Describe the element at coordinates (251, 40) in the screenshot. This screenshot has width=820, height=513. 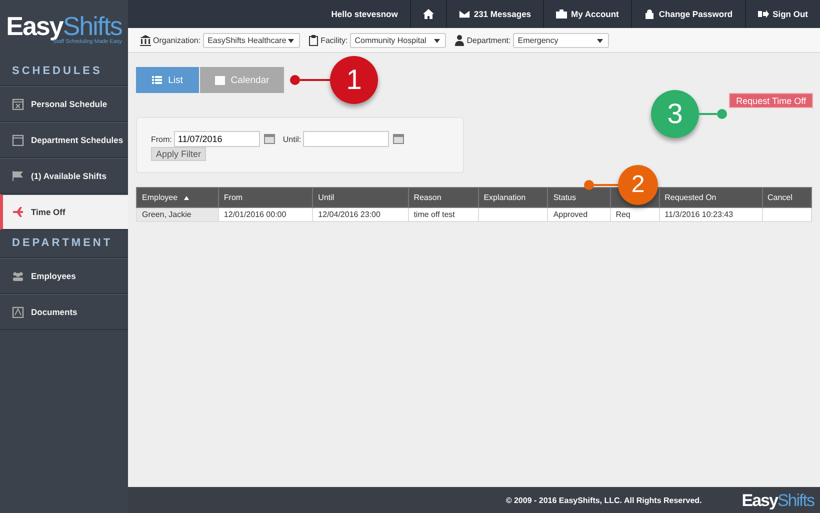
I see `dropdown: EasyShifts Healthcare` at that location.